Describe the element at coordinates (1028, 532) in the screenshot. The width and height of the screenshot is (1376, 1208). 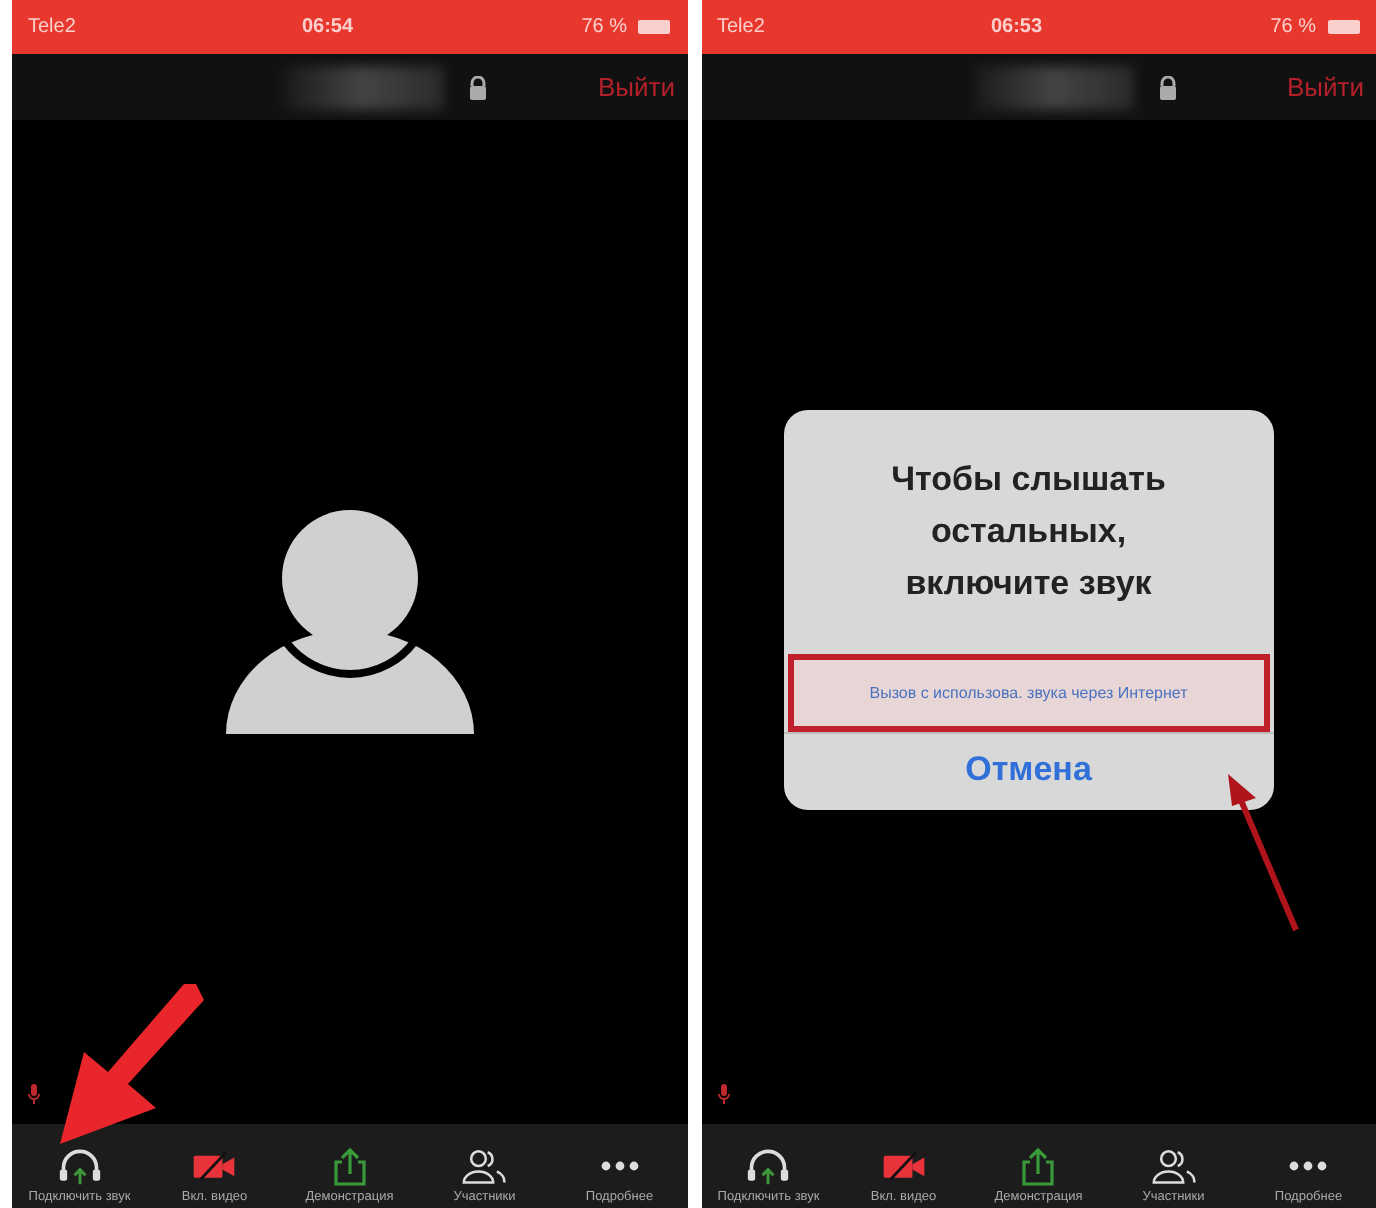
I see `dialog-title: Чтобы слышать остальных, включите звук` at that location.